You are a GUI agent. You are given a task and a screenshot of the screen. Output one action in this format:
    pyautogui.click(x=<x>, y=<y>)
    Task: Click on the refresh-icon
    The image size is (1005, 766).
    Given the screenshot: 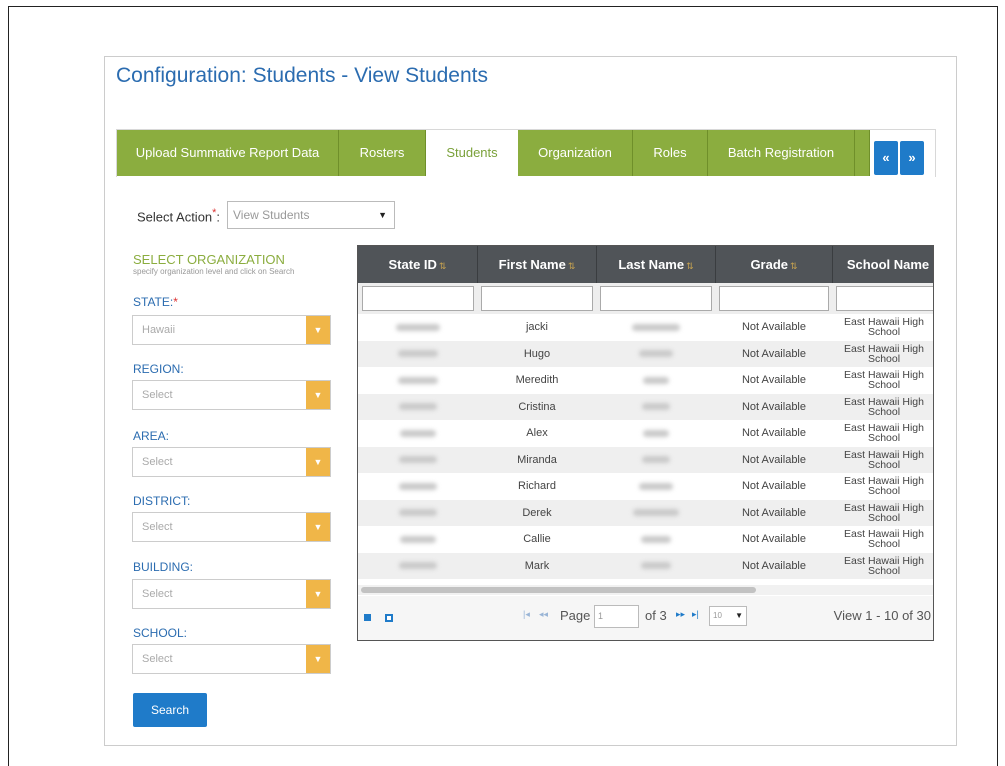 What is the action you would take?
    pyautogui.click(x=367, y=617)
    